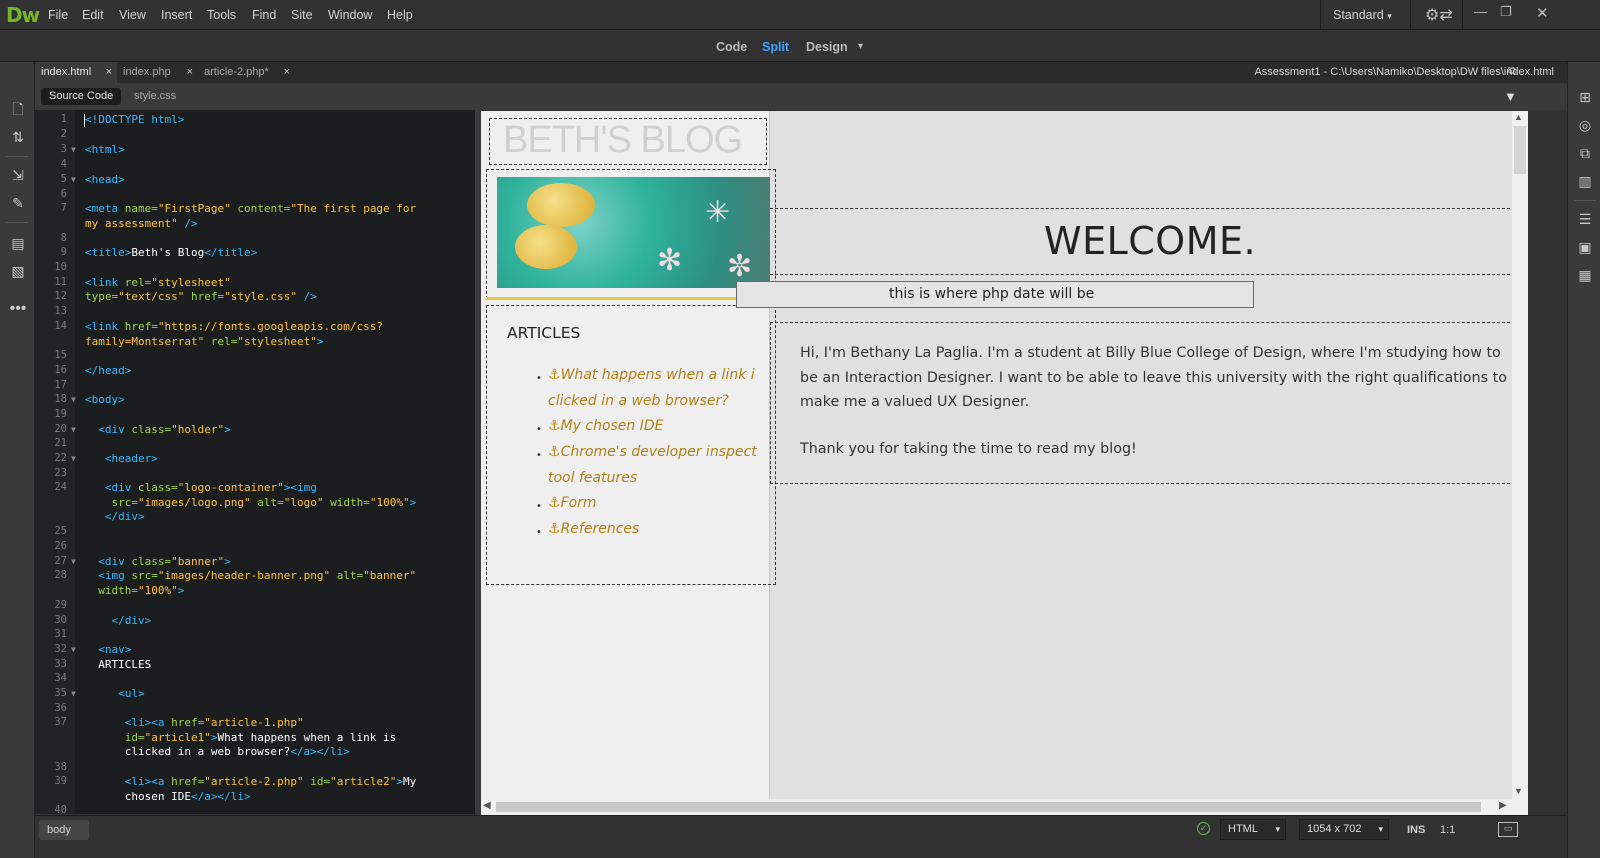  What do you see at coordinates (246, 72) in the screenshot?
I see `tab-article-2-php: article-2.php* ×` at bounding box center [246, 72].